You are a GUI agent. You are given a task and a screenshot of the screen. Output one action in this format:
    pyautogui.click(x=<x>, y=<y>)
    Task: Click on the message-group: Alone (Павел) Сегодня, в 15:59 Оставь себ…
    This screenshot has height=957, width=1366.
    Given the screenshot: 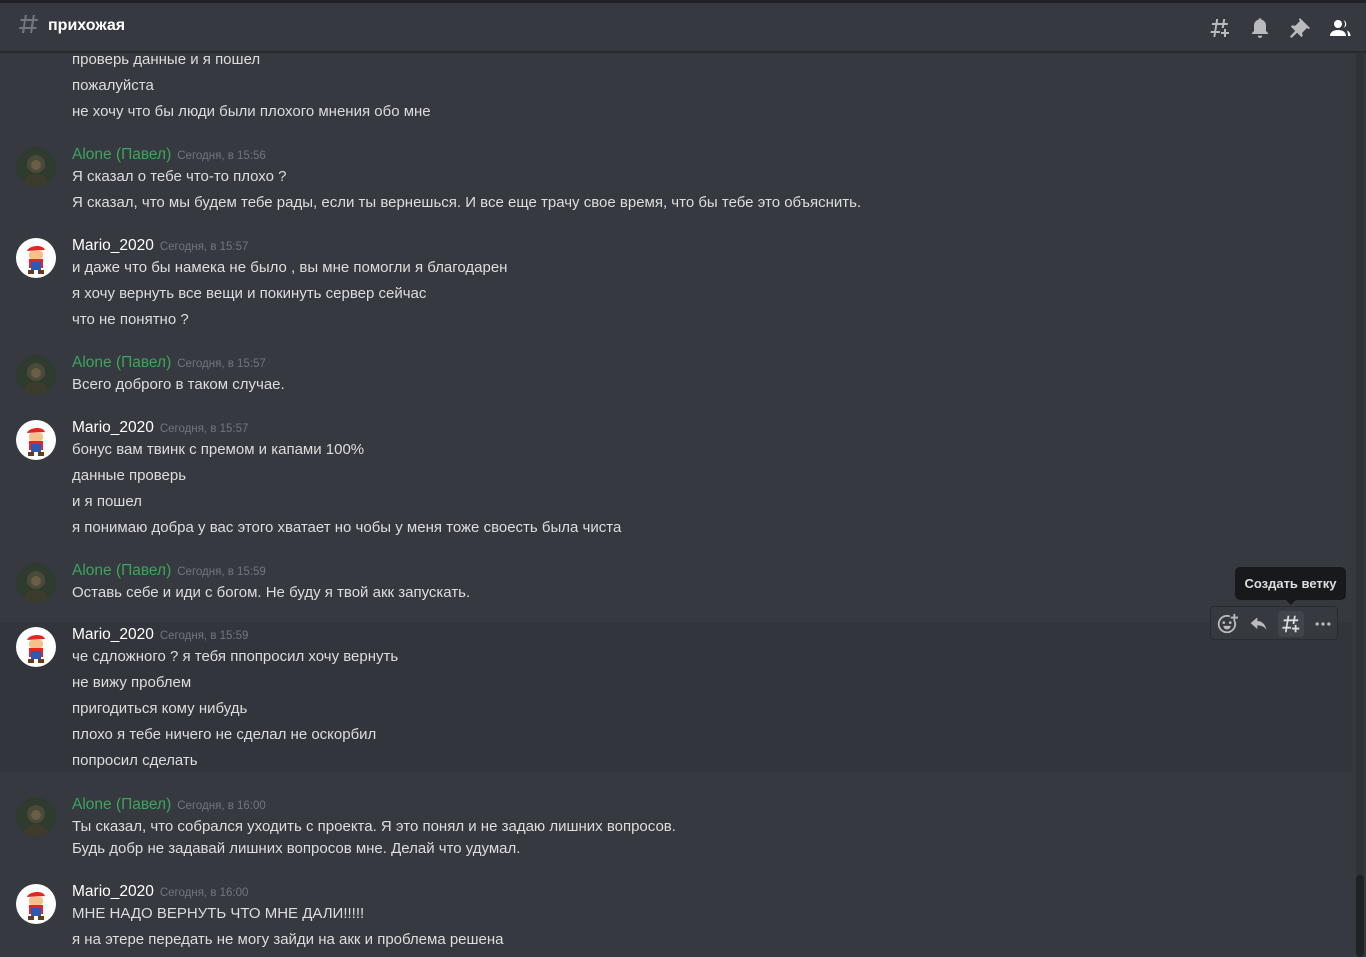 What is the action you would take?
    pyautogui.click(x=676, y=584)
    